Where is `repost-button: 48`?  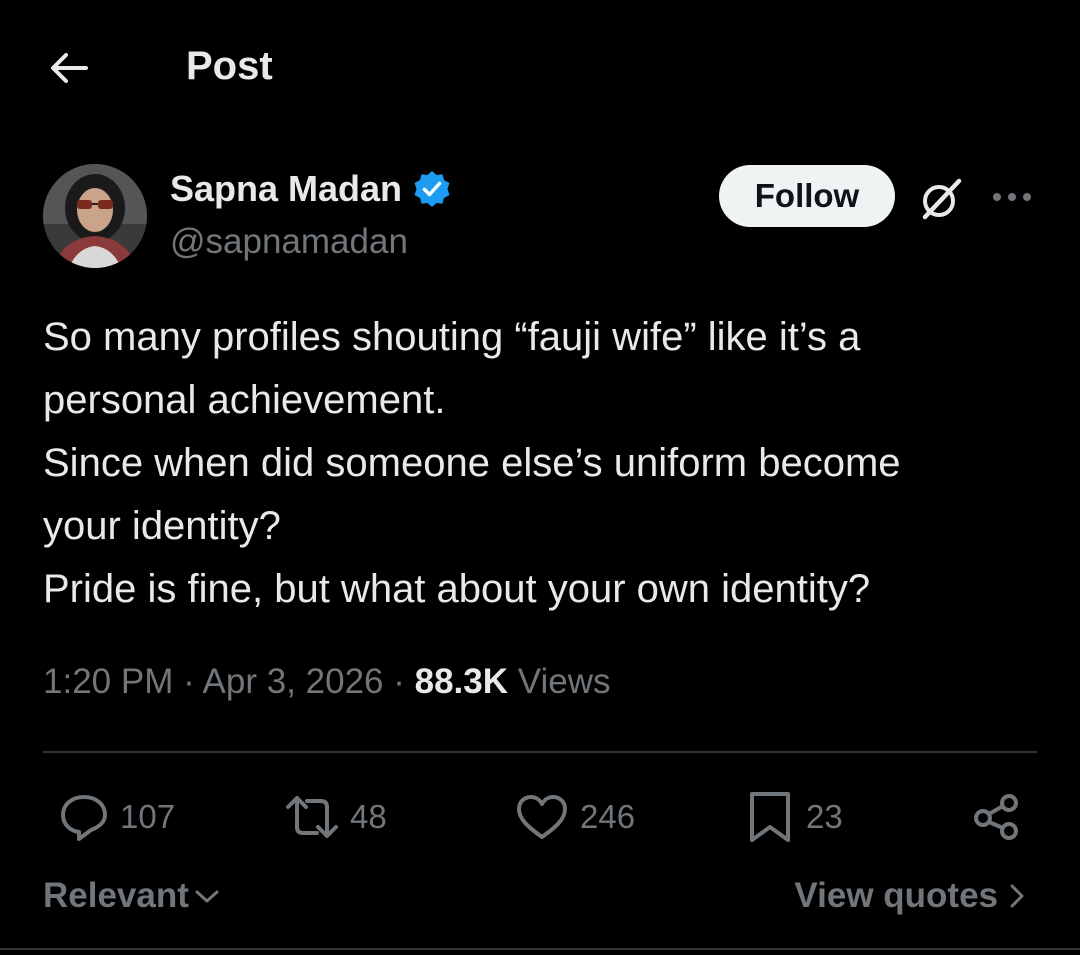 repost-button: 48 is located at coordinates (335, 817).